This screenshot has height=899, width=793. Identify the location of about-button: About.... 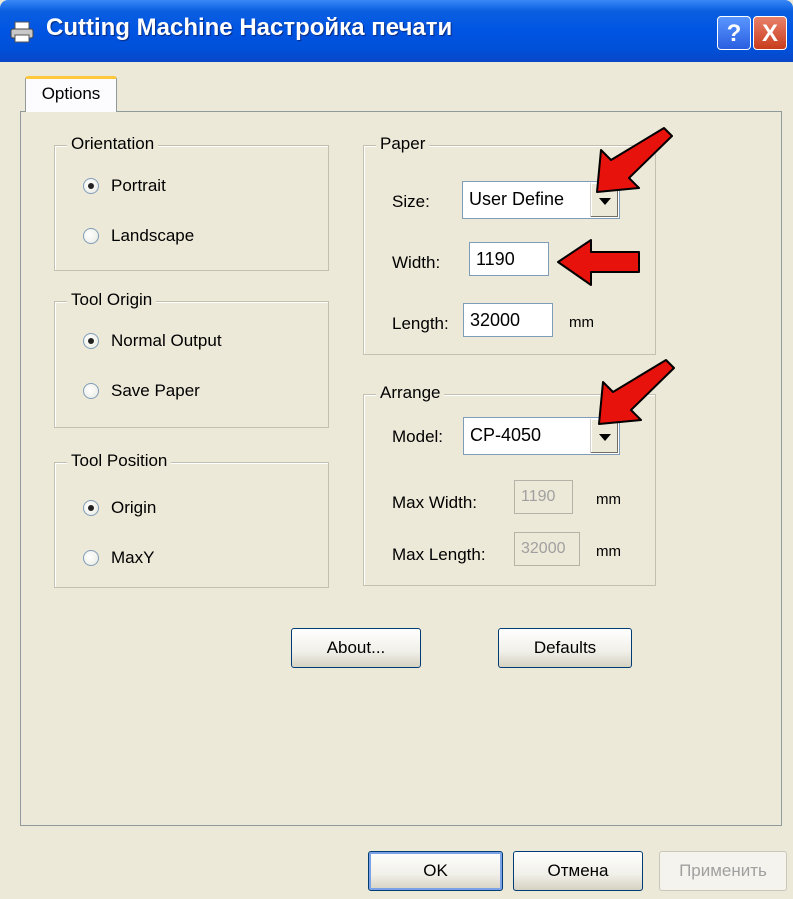
(356, 648).